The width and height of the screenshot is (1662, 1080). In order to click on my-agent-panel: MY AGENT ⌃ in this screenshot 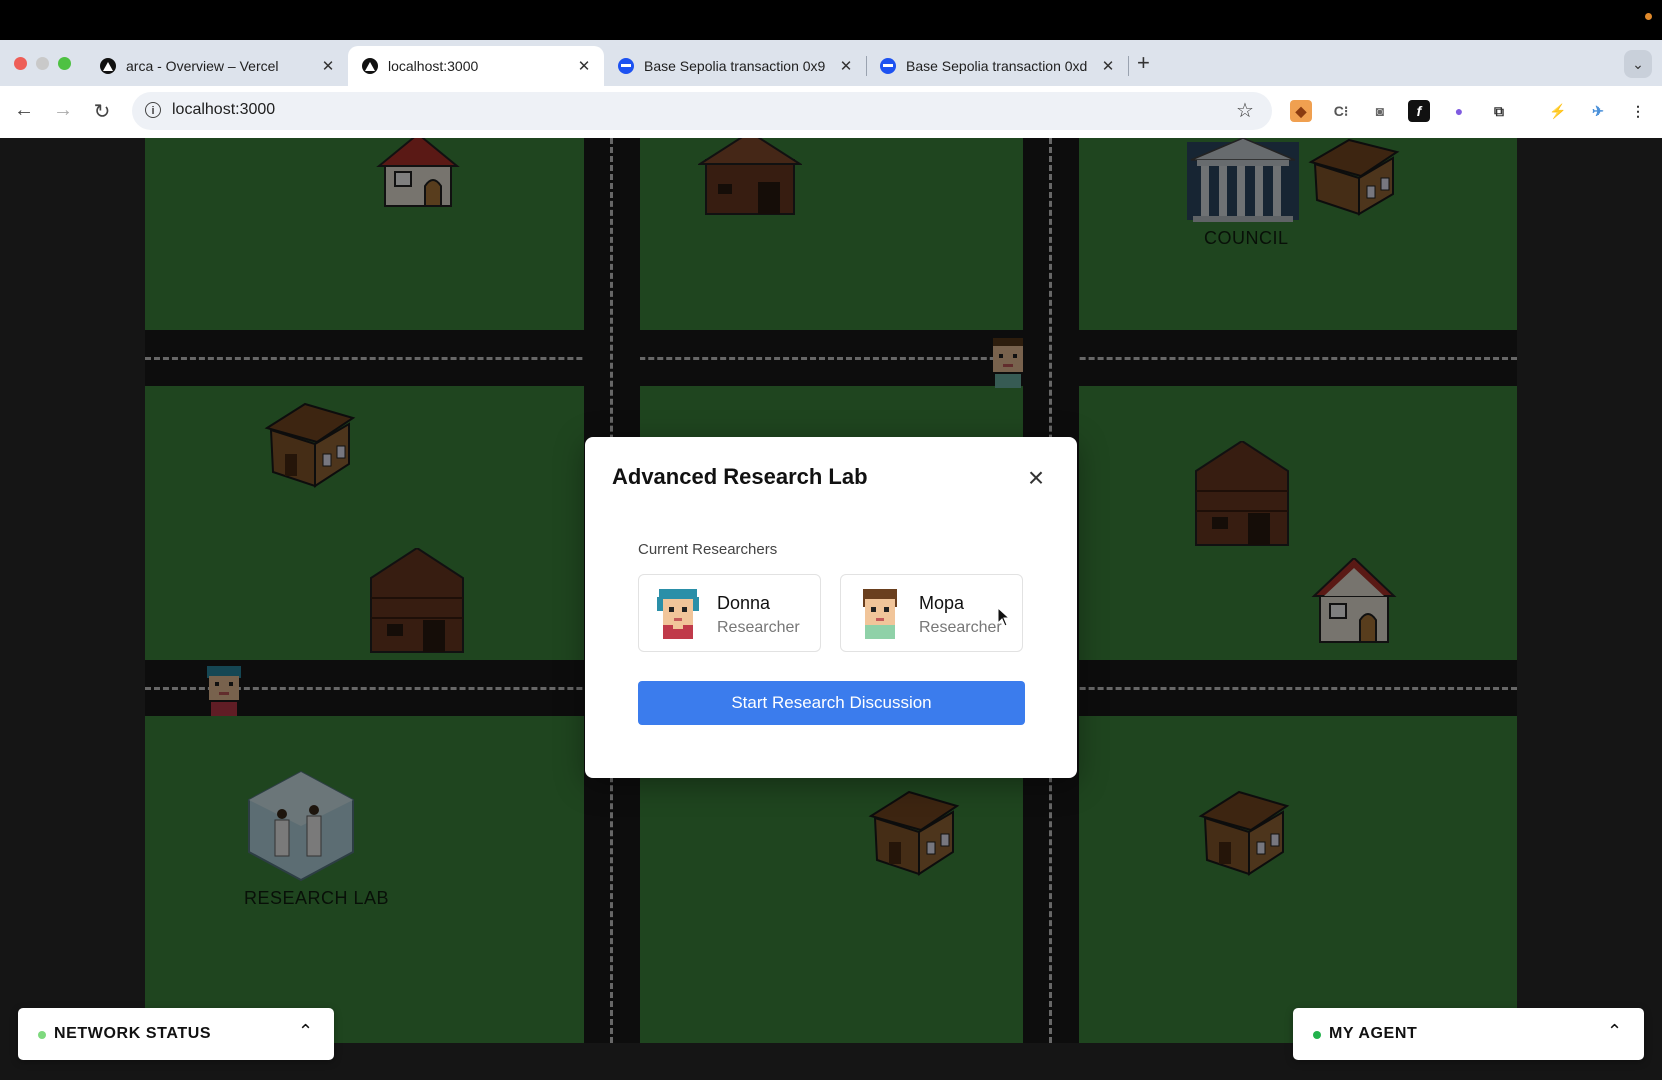, I will do `click(1468, 1034)`.